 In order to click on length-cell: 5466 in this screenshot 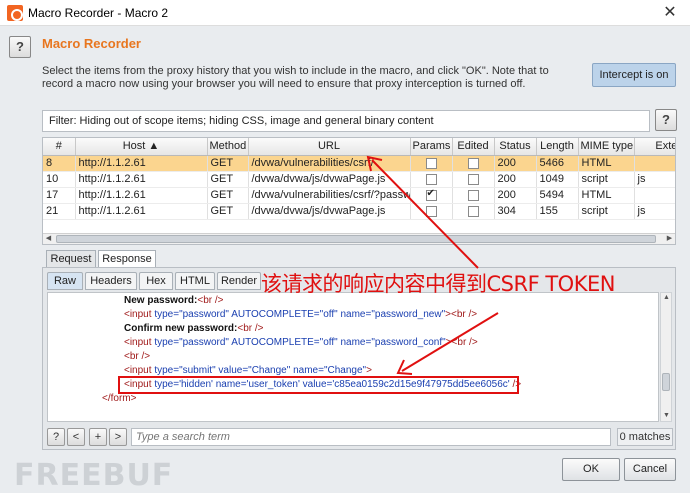, I will do `click(557, 163)`.